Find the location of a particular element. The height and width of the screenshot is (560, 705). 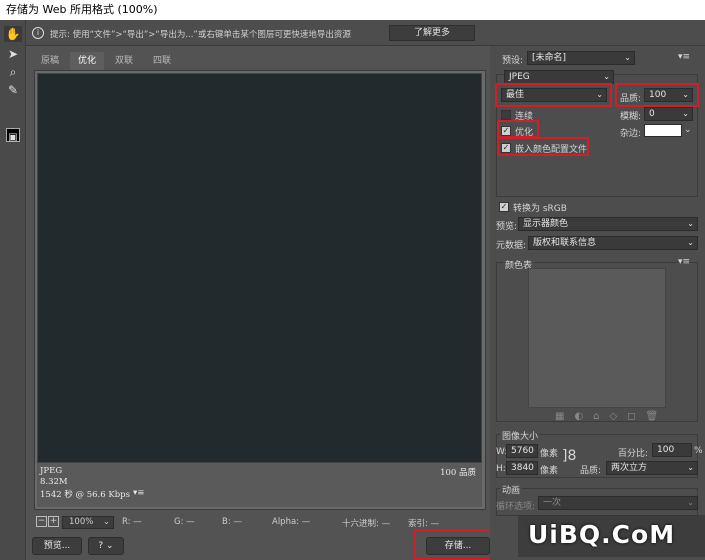

resample-quality-value: 两次立方 is located at coordinates (629, 468).